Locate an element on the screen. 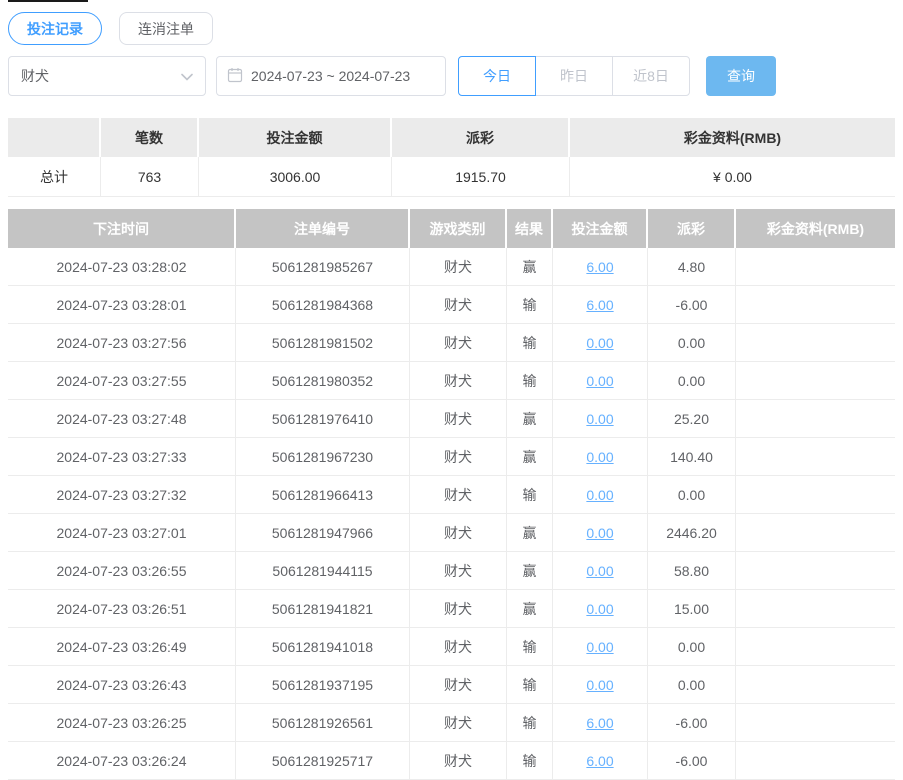 This screenshot has height=780, width=903. header-order-id: 注单编号 is located at coordinates (323, 228).